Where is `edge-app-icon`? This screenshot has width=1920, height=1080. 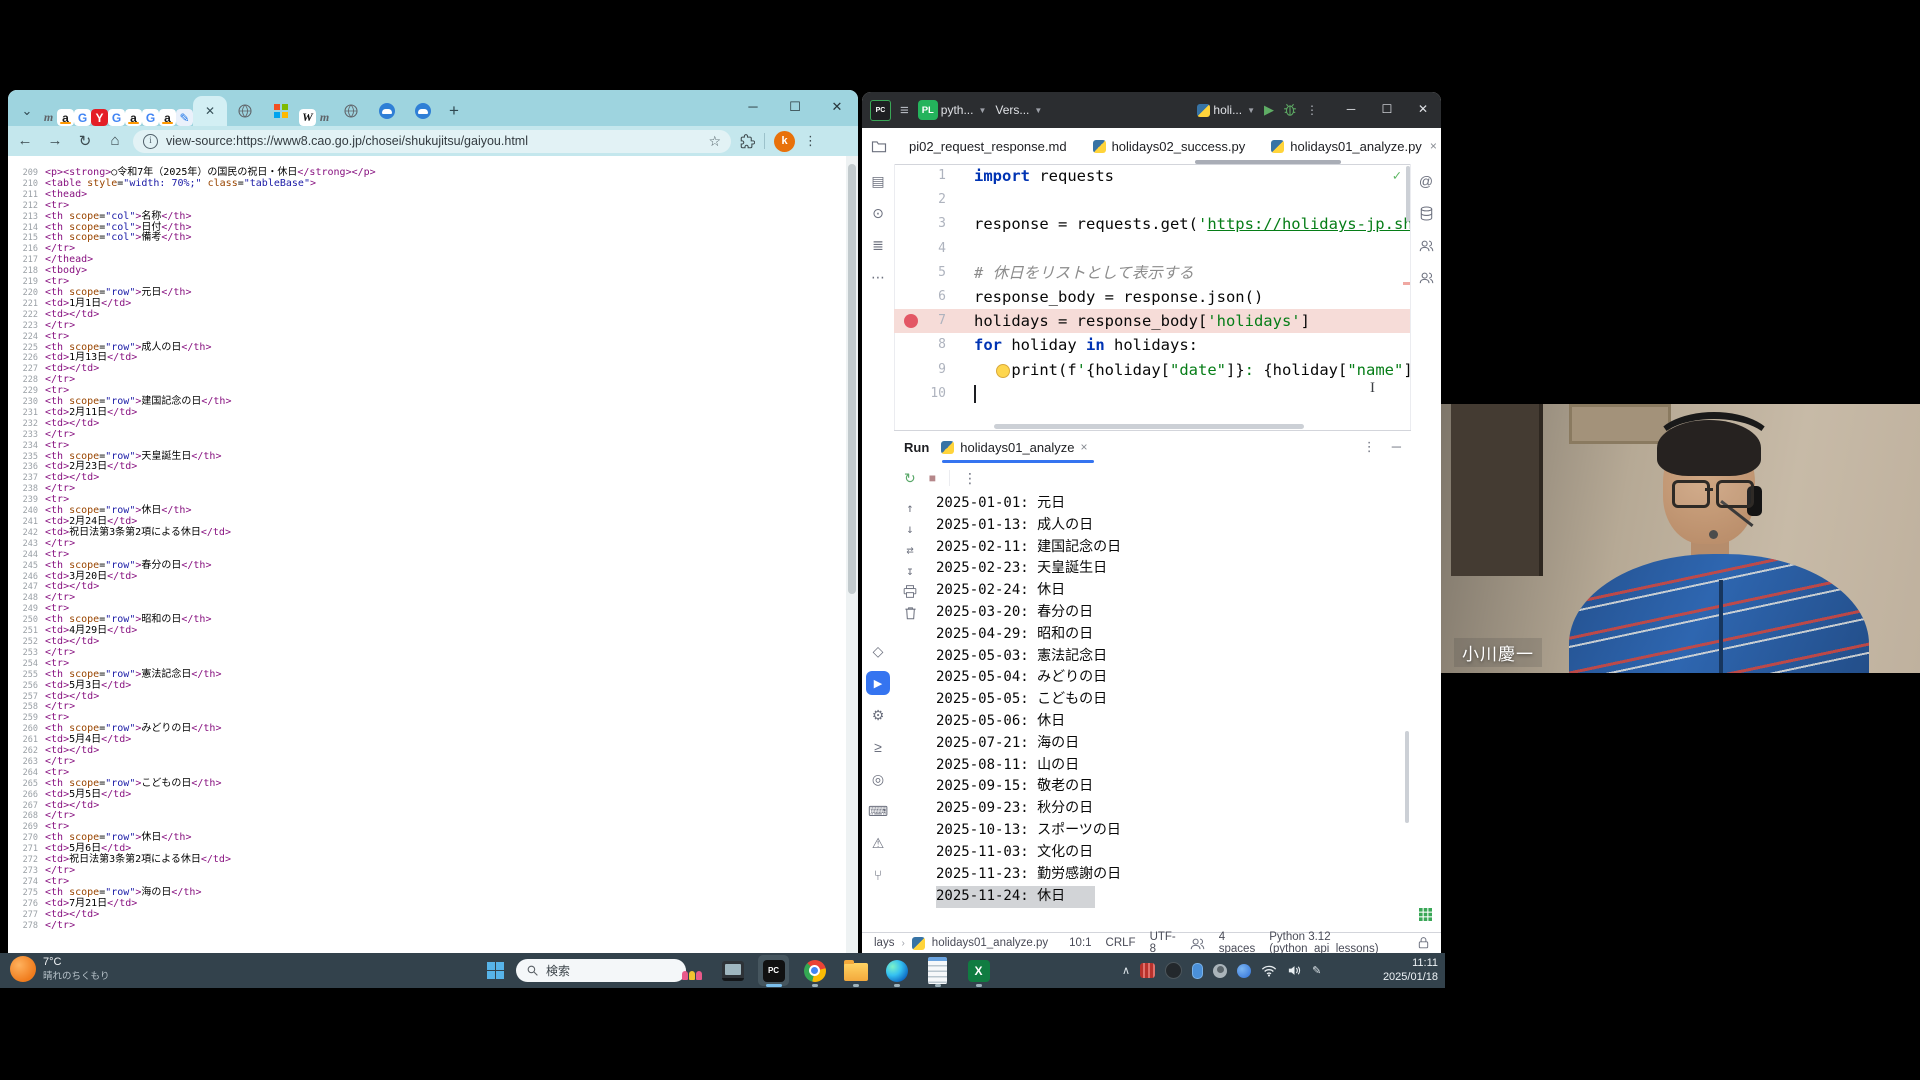 edge-app-icon is located at coordinates (896, 971).